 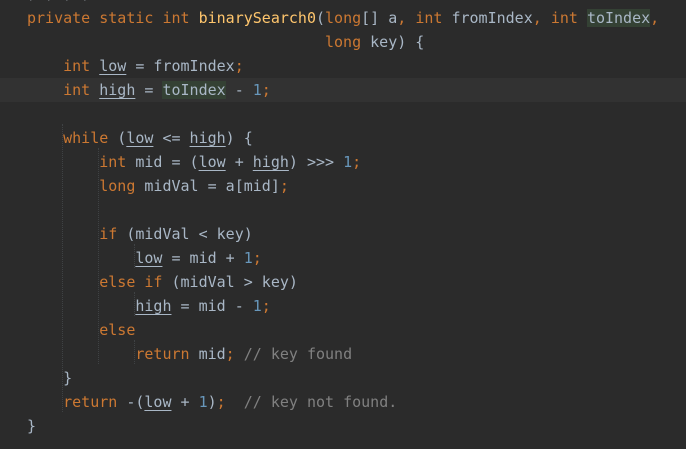 What do you see at coordinates (230, 162) in the screenshot?
I see `code-line-text: int mid = (low + high) >>> 1;` at bounding box center [230, 162].